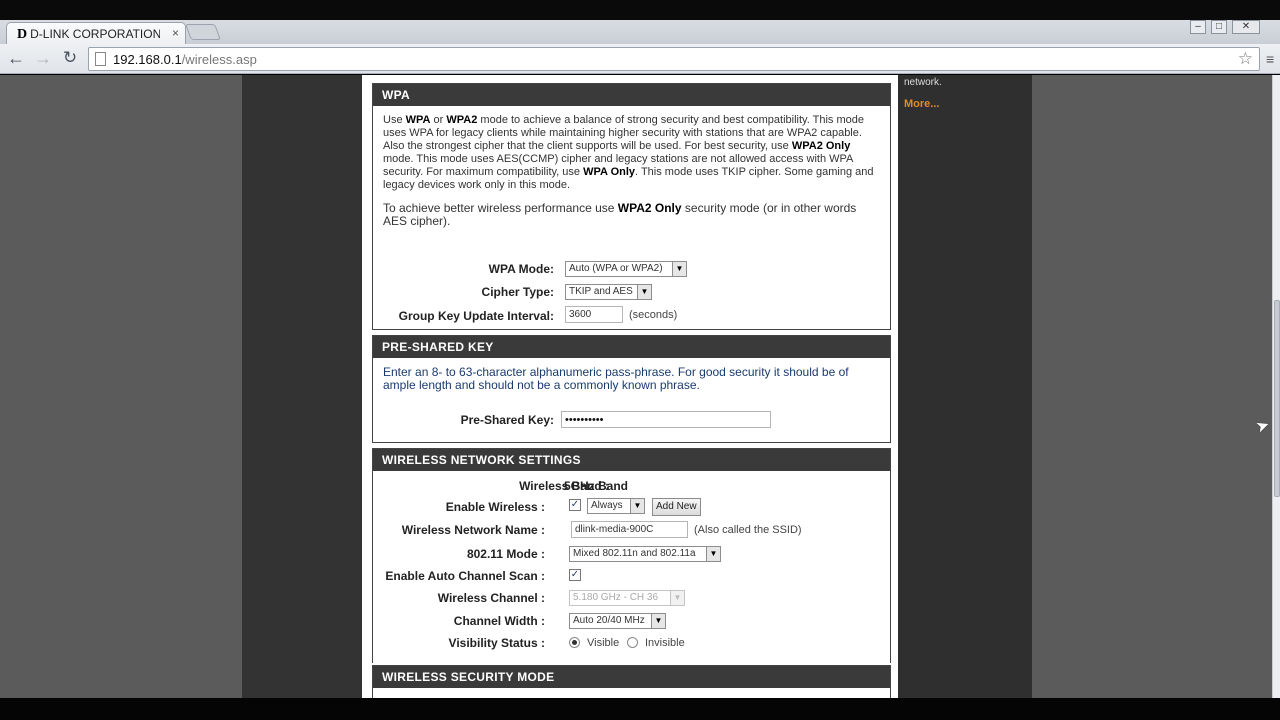  Describe the element at coordinates (302, 386) in the screenshot. I see `left-nav-column` at that location.